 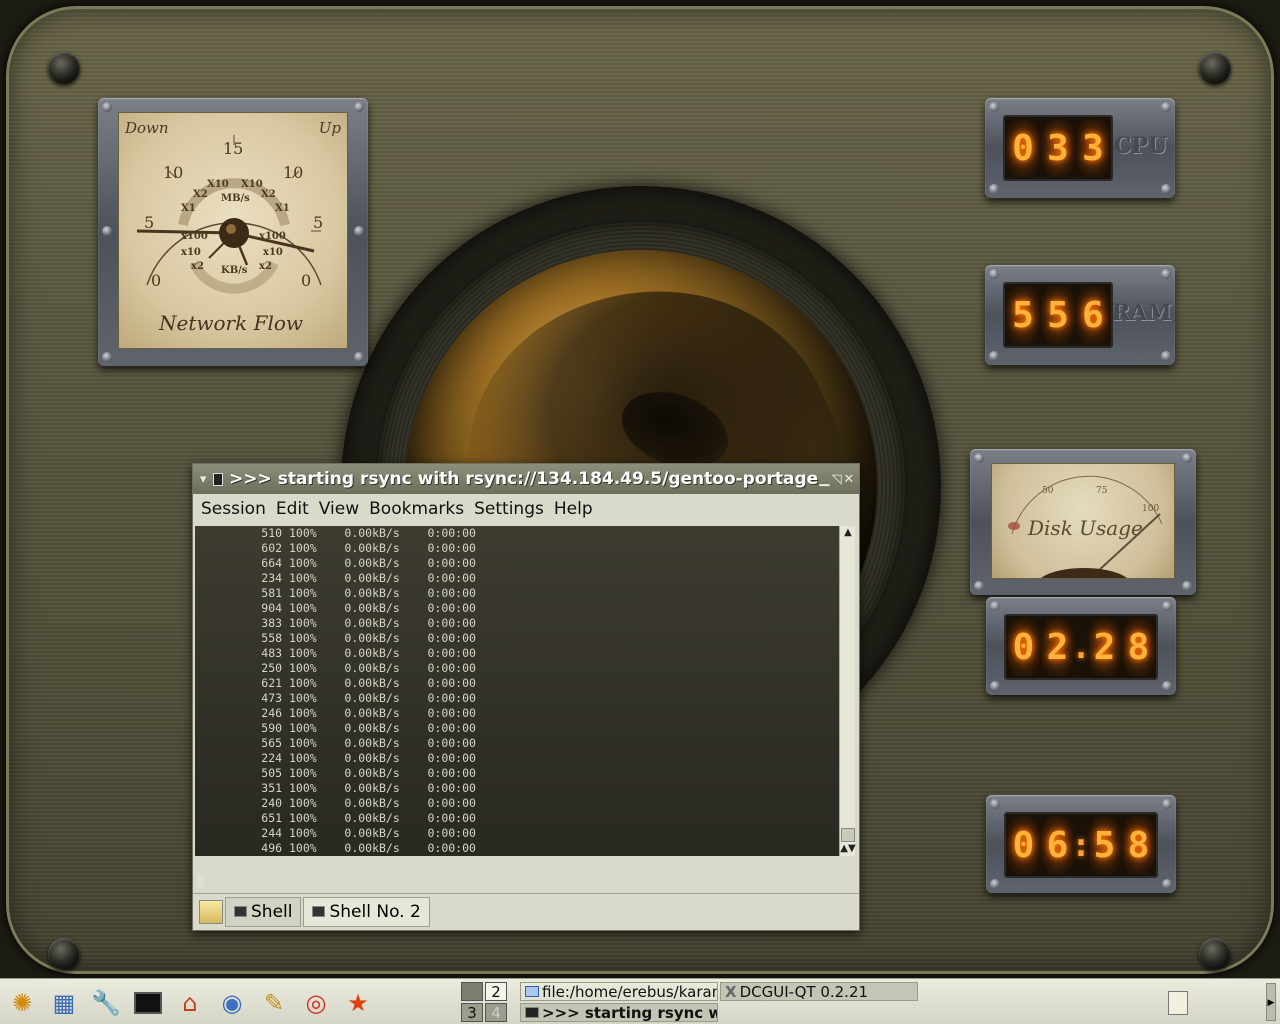 What do you see at coordinates (337, 698) in the screenshot?
I see `terminal-line: 473 100% 0.00kB/s 0:00:00` at bounding box center [337, 698].